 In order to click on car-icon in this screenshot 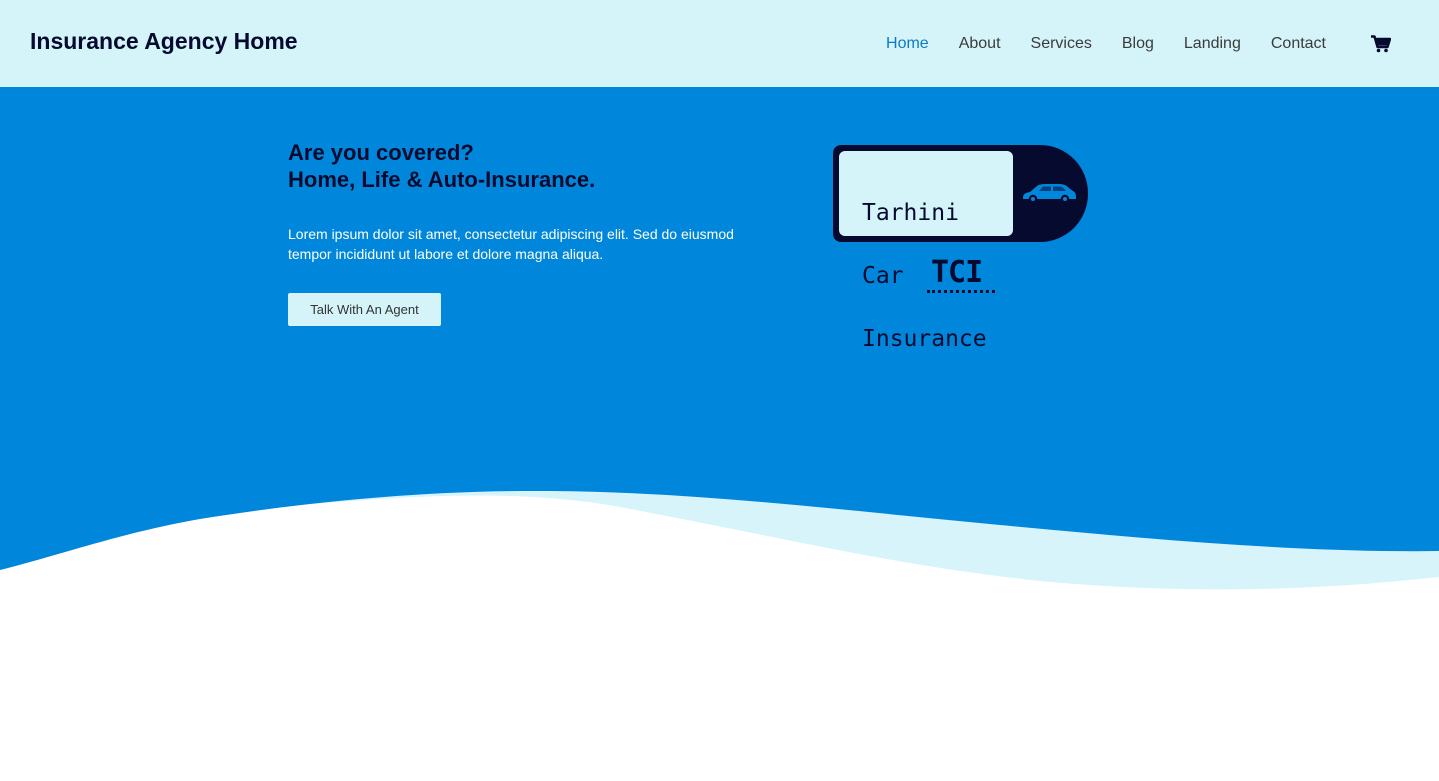, I will do `click(1049, 194)`.